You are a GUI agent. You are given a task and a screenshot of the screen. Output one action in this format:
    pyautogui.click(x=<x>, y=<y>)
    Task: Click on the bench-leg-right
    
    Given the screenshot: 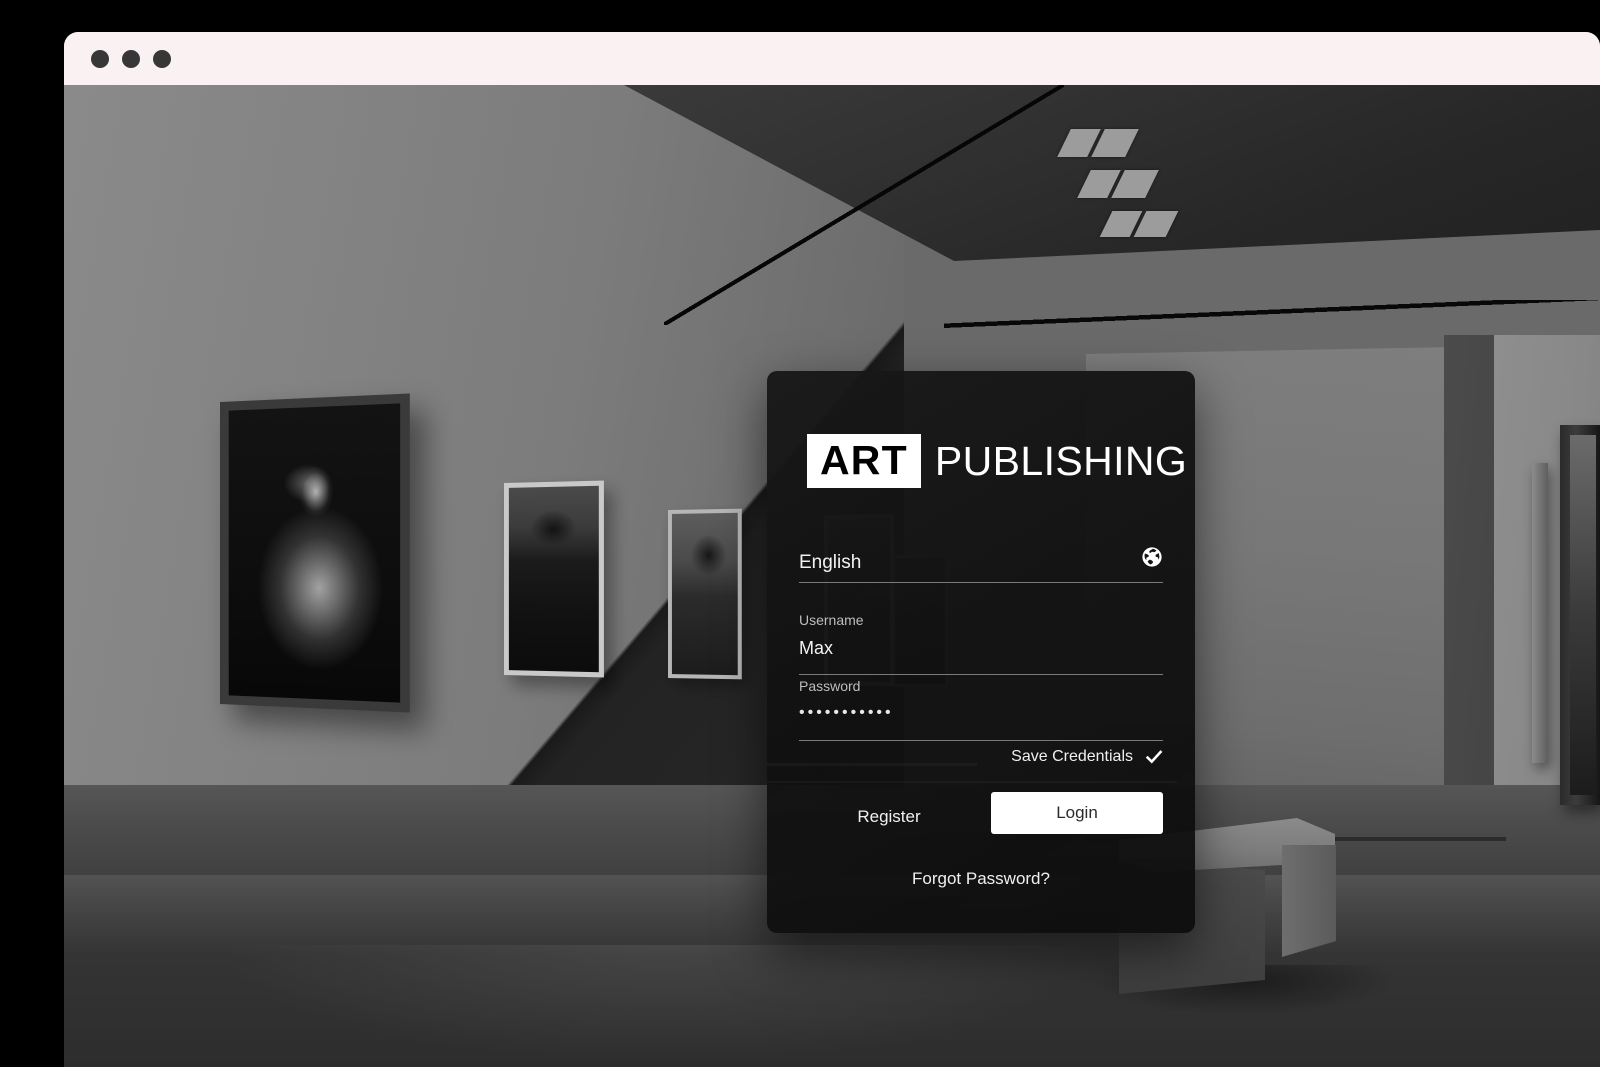 What is the action you would take?
    pyautogui.click(x=1309, y=901)
    